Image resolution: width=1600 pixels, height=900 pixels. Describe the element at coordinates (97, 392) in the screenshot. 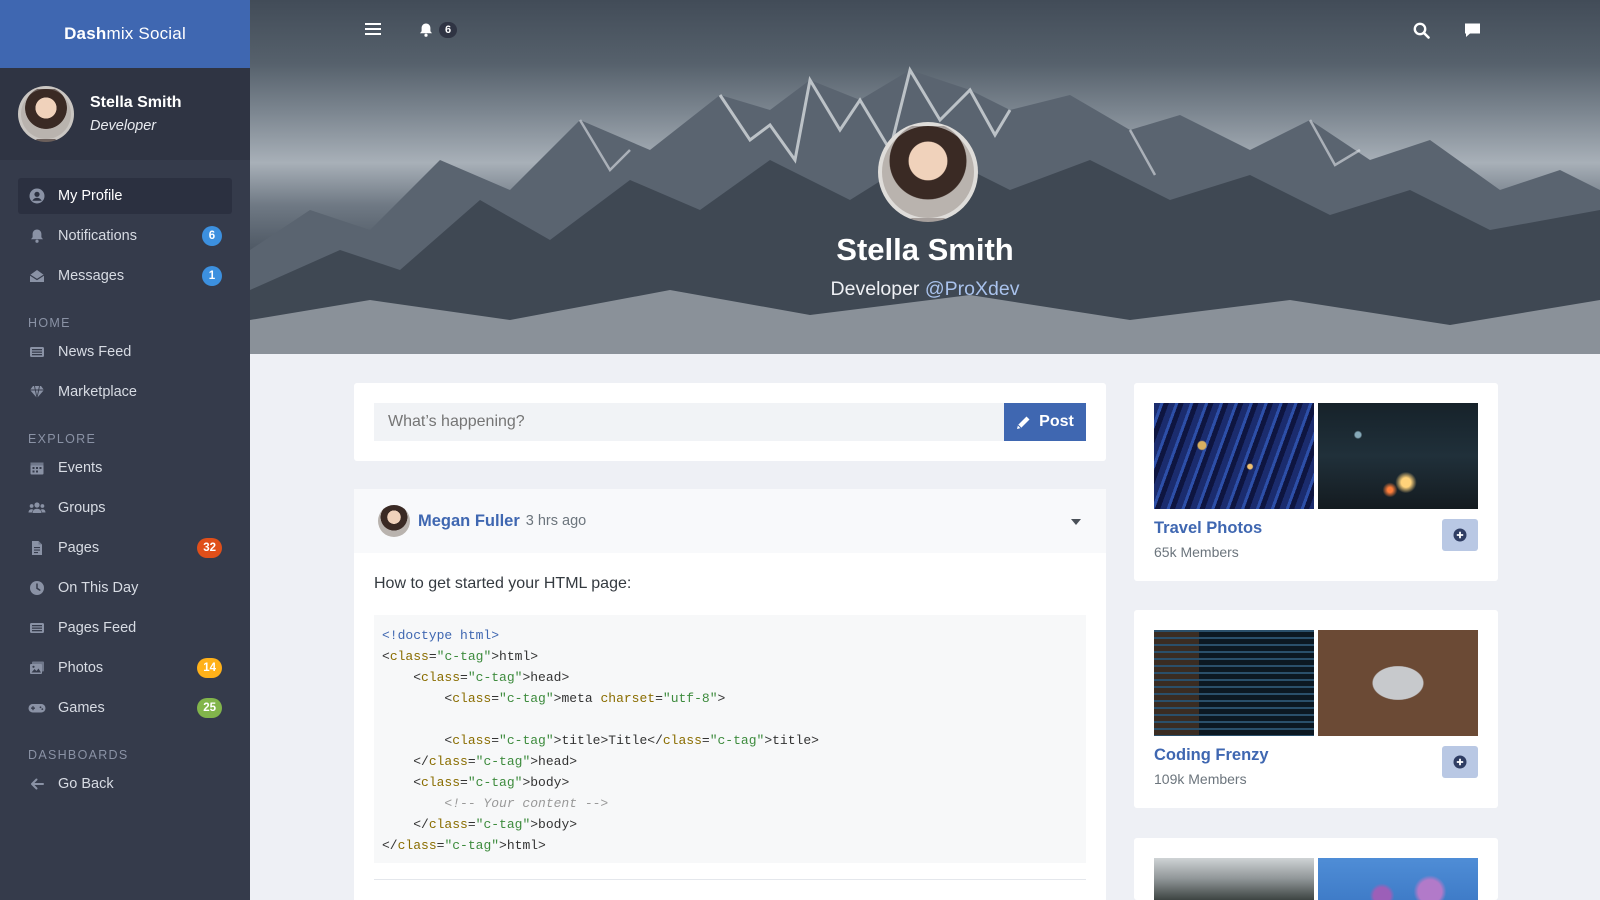

I see `sidebar-item-label: Marketplace` at that location.